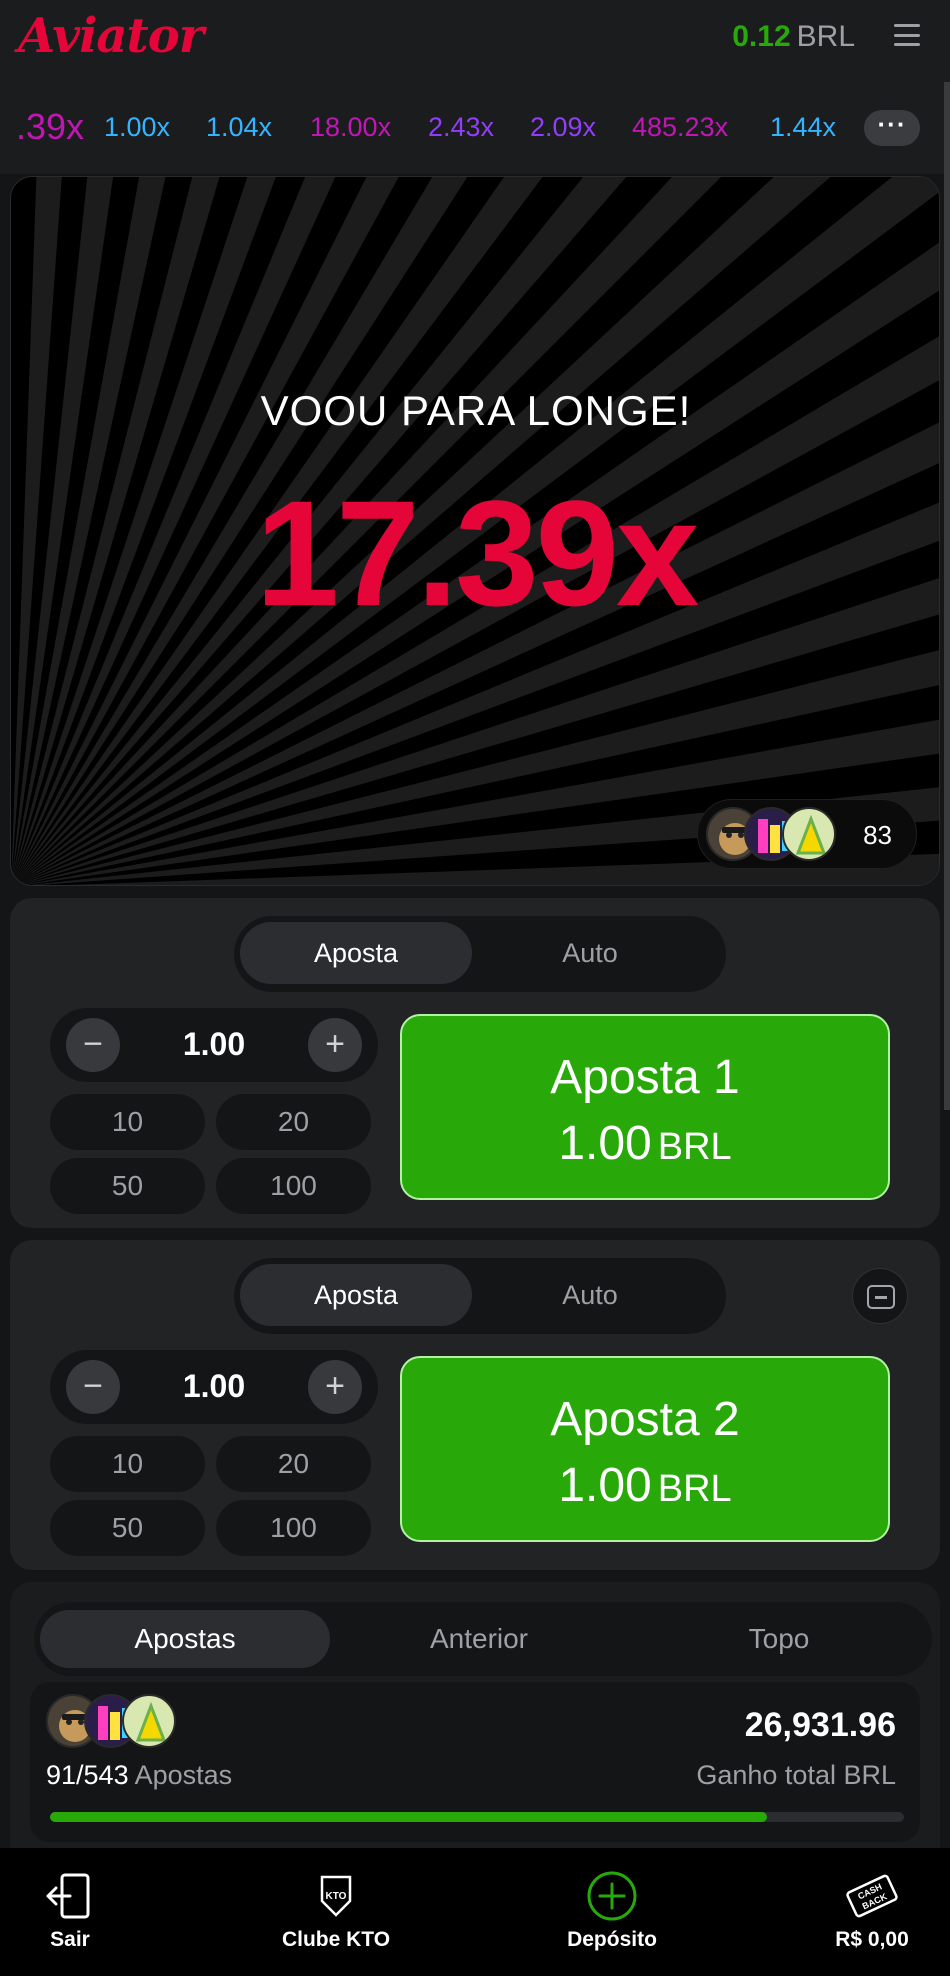 The width and height of the screenshot is (950, 1976). I want to click on history-item: 18.00x, so click(351, 127).